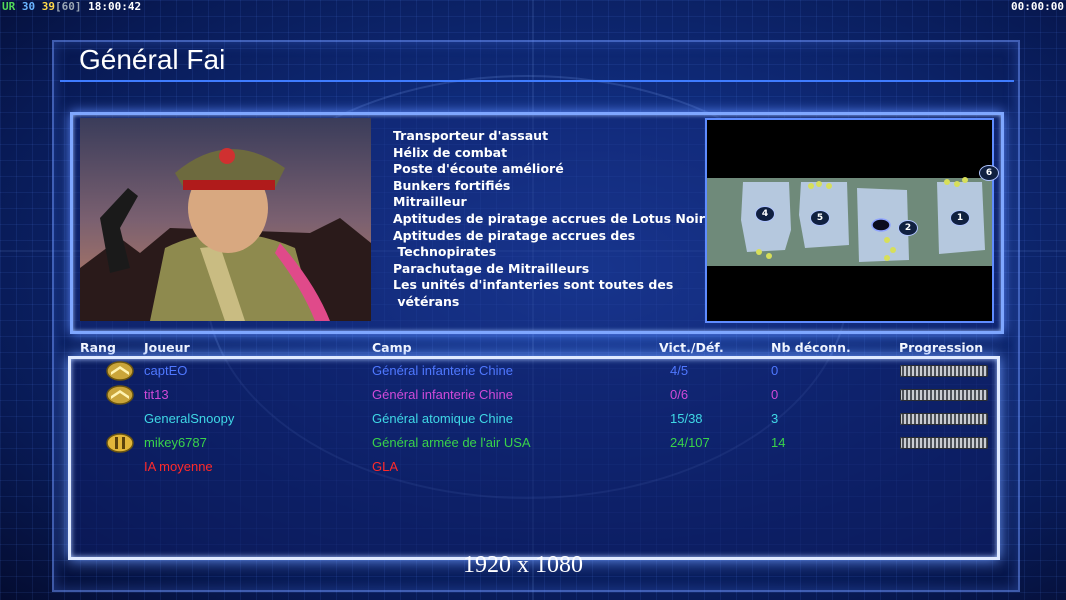 The width and height of the screenshot is (1066, 600). Describe the element at coordinates (178, 466) in the screenshot. I see `player-name: IA moyenne` at that location.